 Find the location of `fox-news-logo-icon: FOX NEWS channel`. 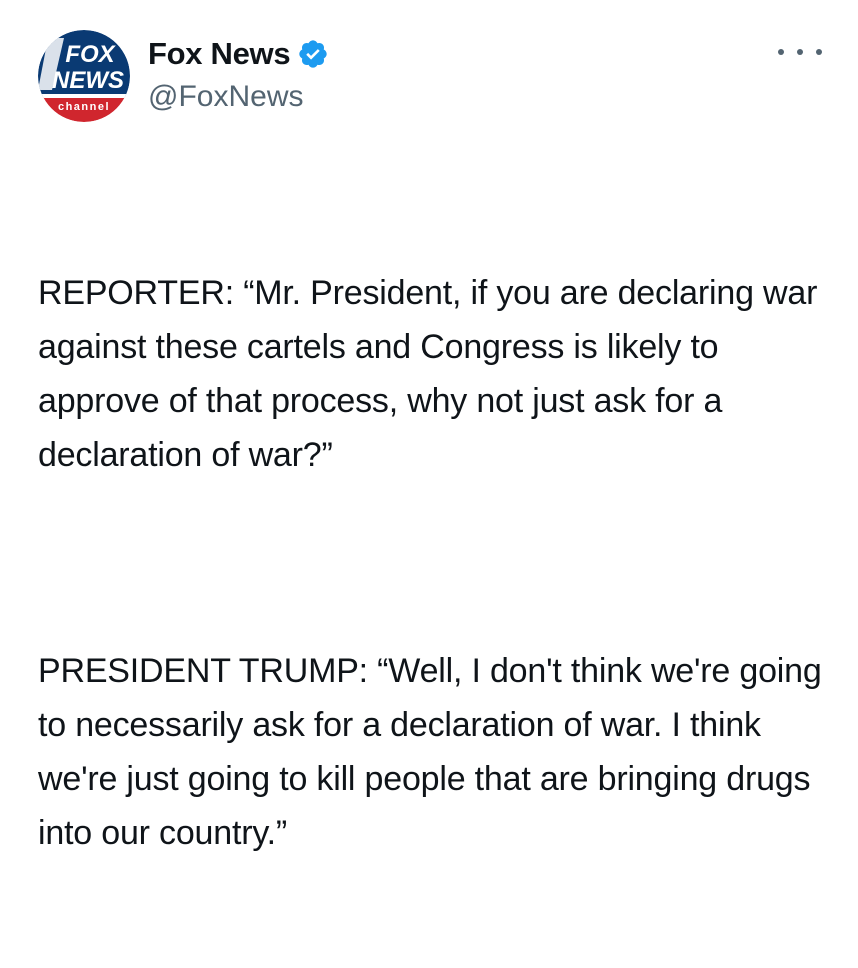

fox-news-logo-icon: FOX NEWS channel is located at coordinates (84, 76).